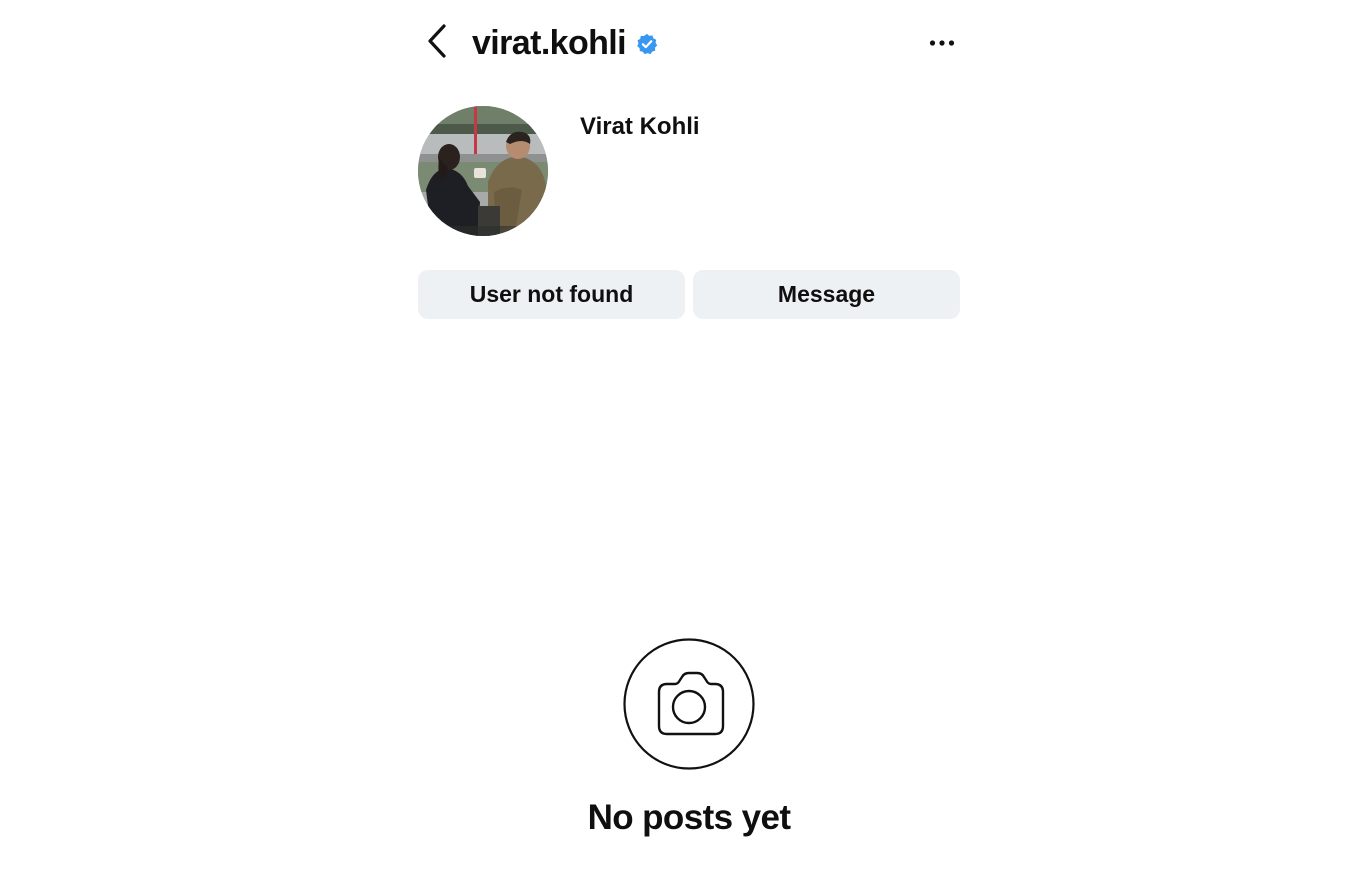 This screenshot has height=875, width=1350. Describe the element at coordinates (551, 294) in the screenshot. I see `user-not-found-button: User not found` at that location.